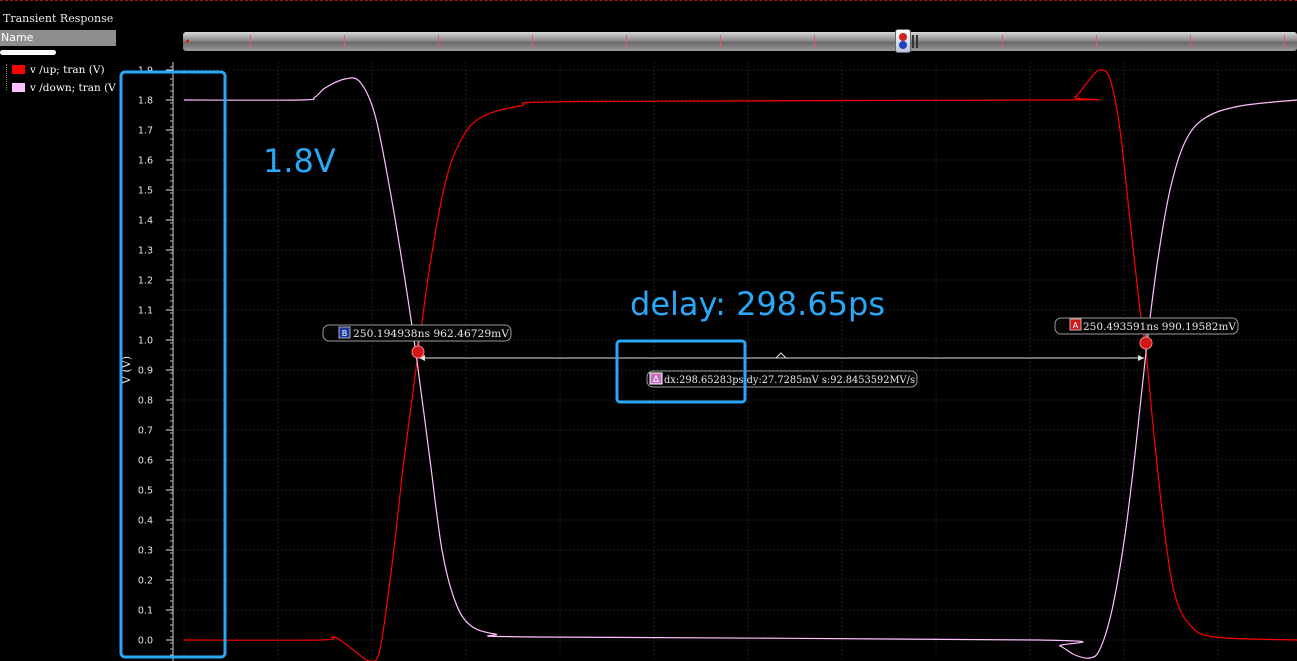 This screenshot has height=661, width=1297. What do you see at coordinates (145, 341) in the screenshot?
I see `y-tick-label: 1.0` at bounding box center [145, 341].